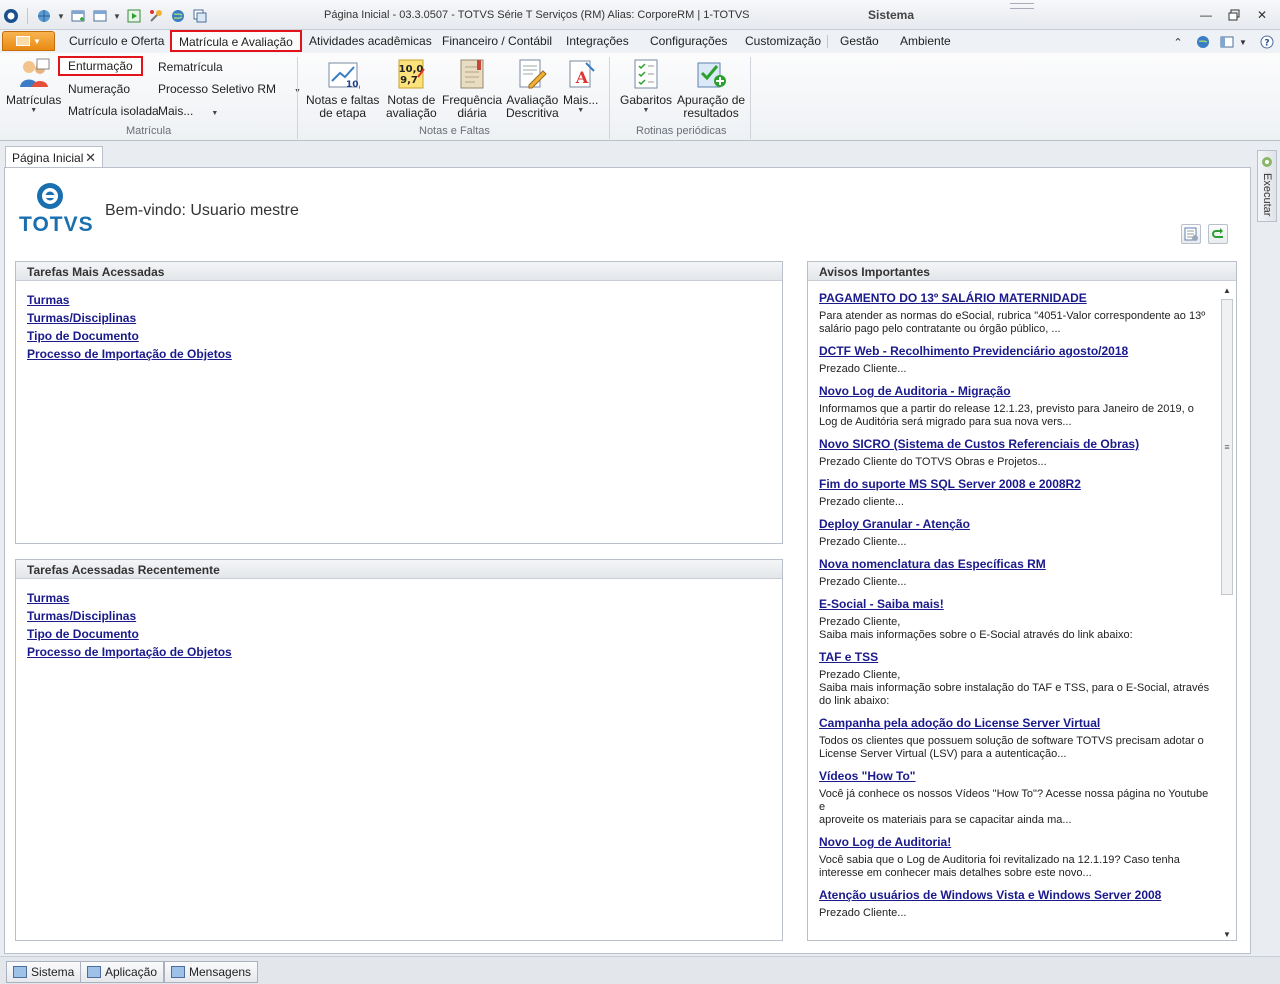 The width and height of the screenshot is (1280, 984). Describe the element at coordinates (156, 16) in the screenshot. I see `tools-icon` at that location.